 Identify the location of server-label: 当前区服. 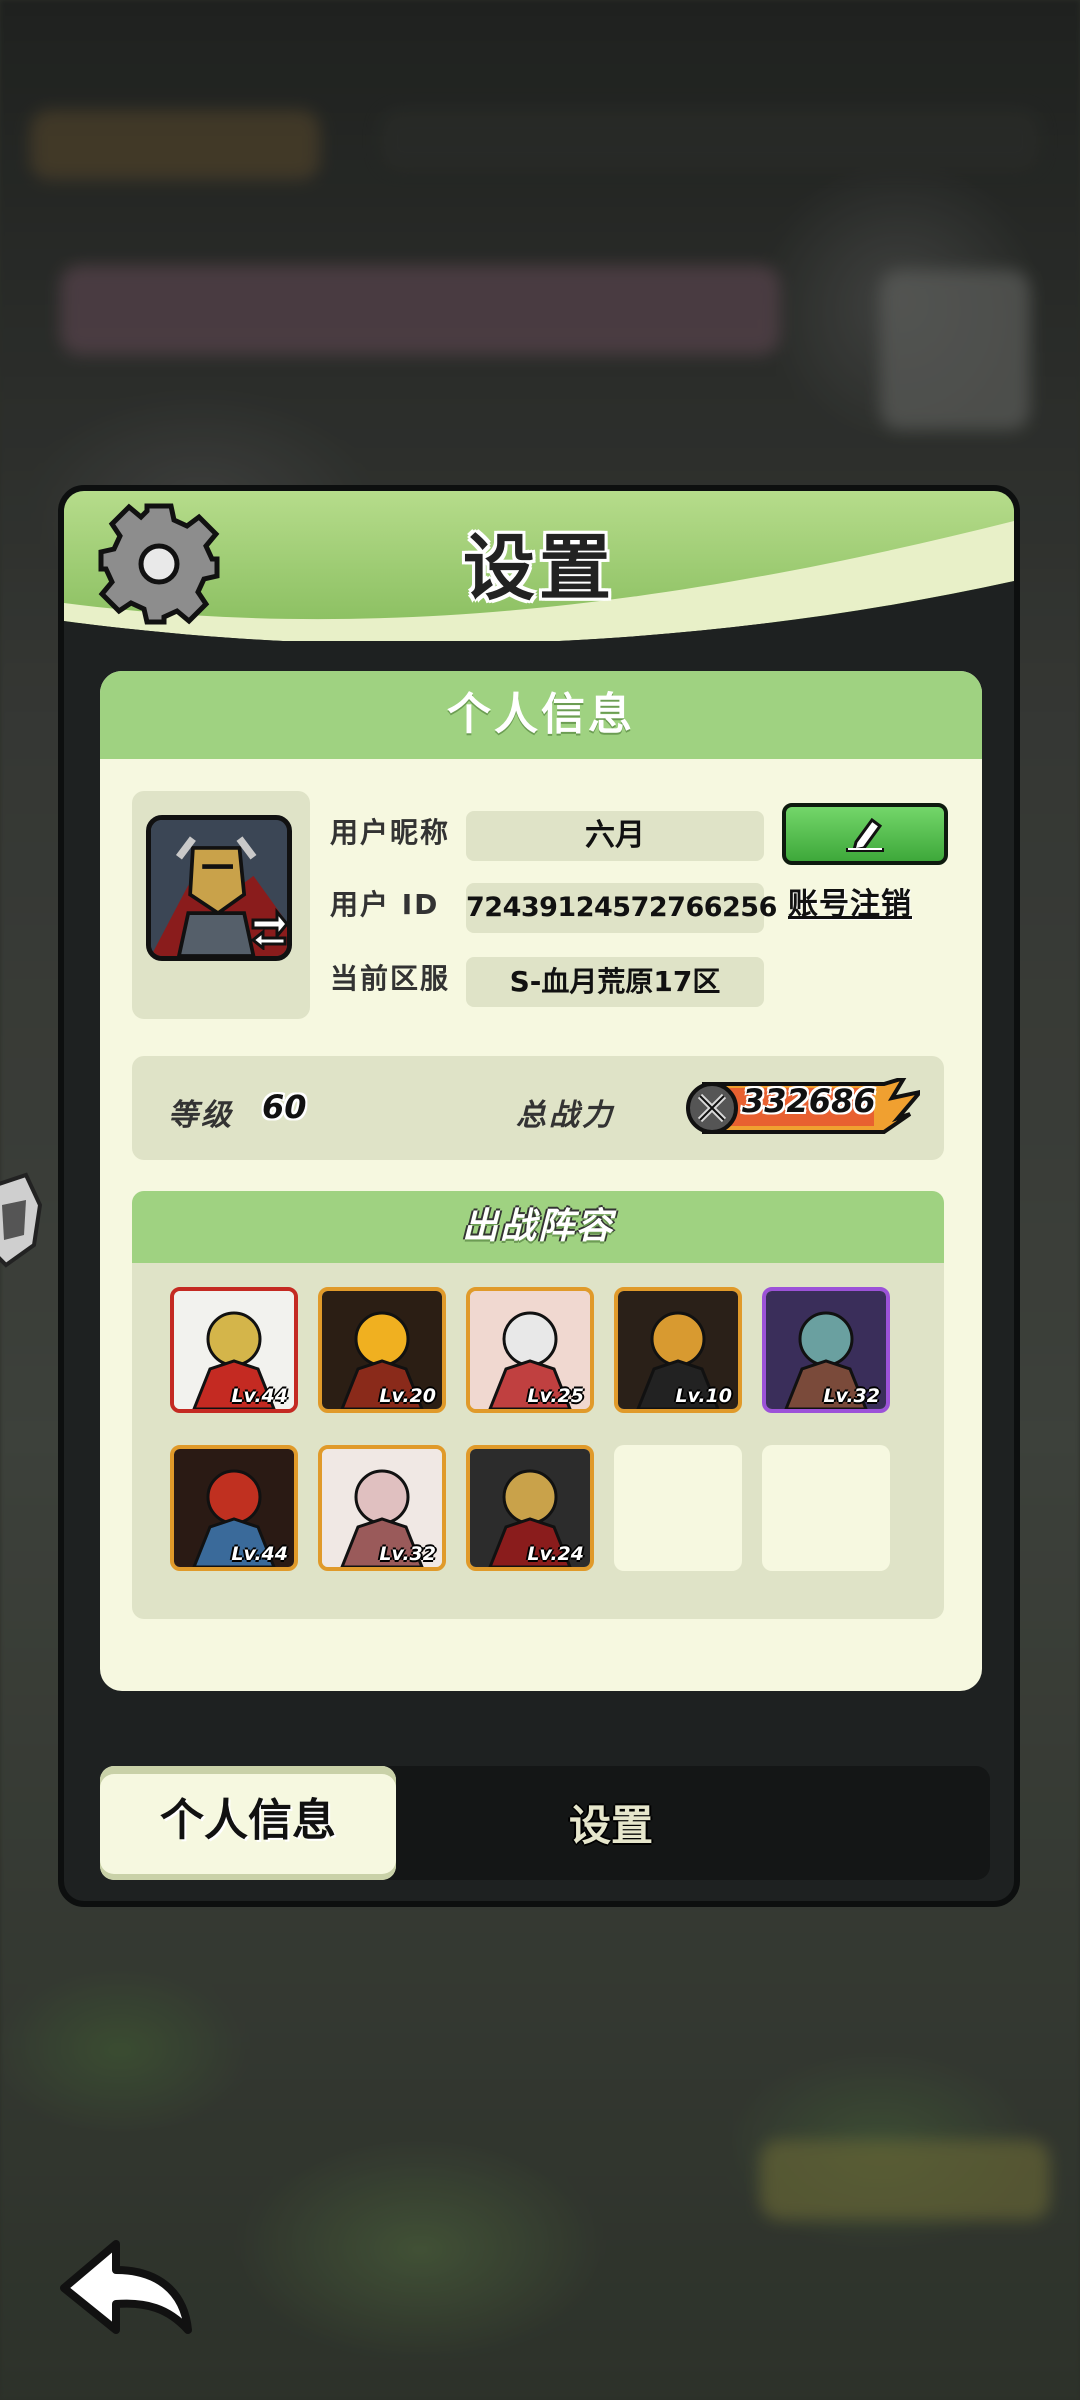
(390, 978).